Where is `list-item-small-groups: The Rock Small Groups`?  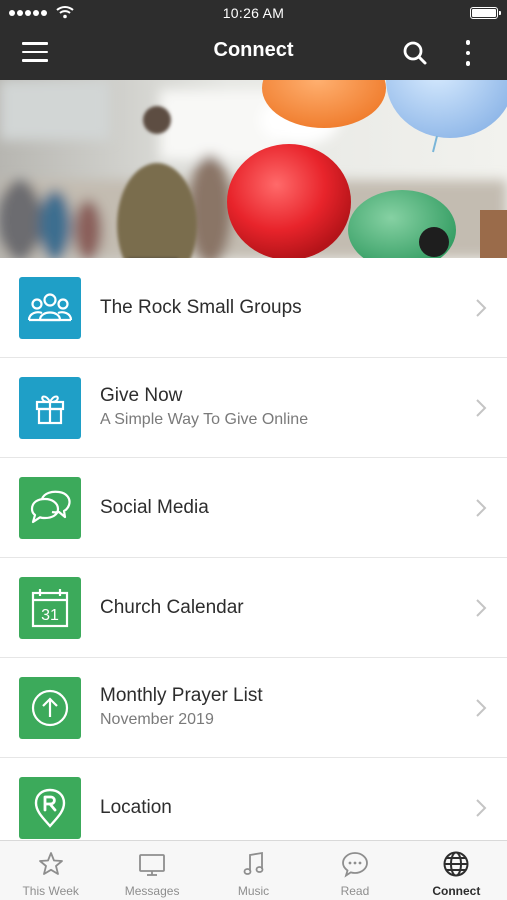 list-item-small-groups: The Rock Small Groups is located at coordinates (253, 308).